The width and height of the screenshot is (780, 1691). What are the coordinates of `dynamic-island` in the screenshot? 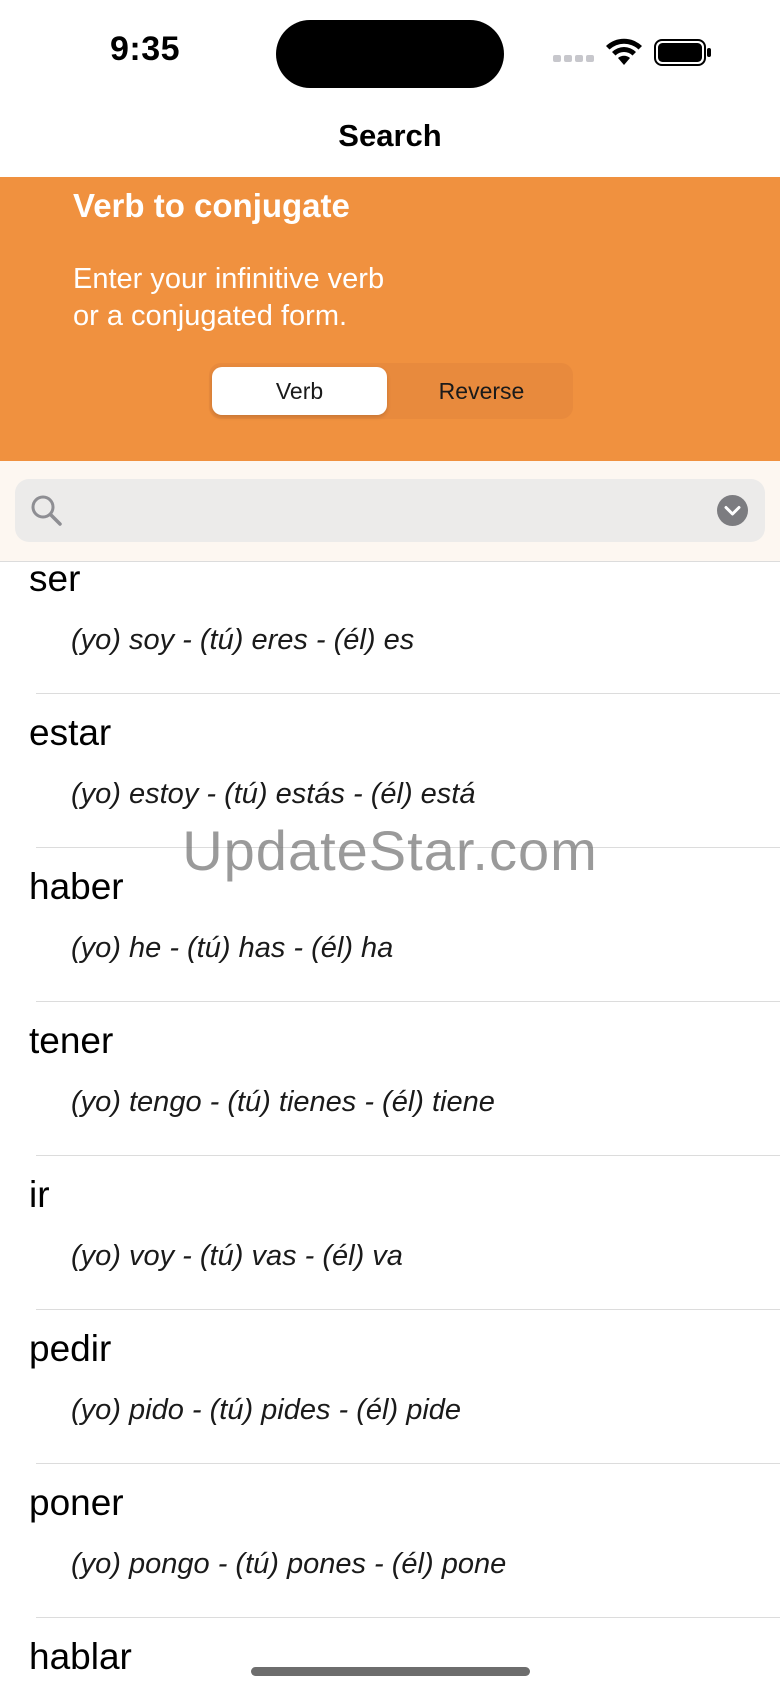 It's located at (390, 54).